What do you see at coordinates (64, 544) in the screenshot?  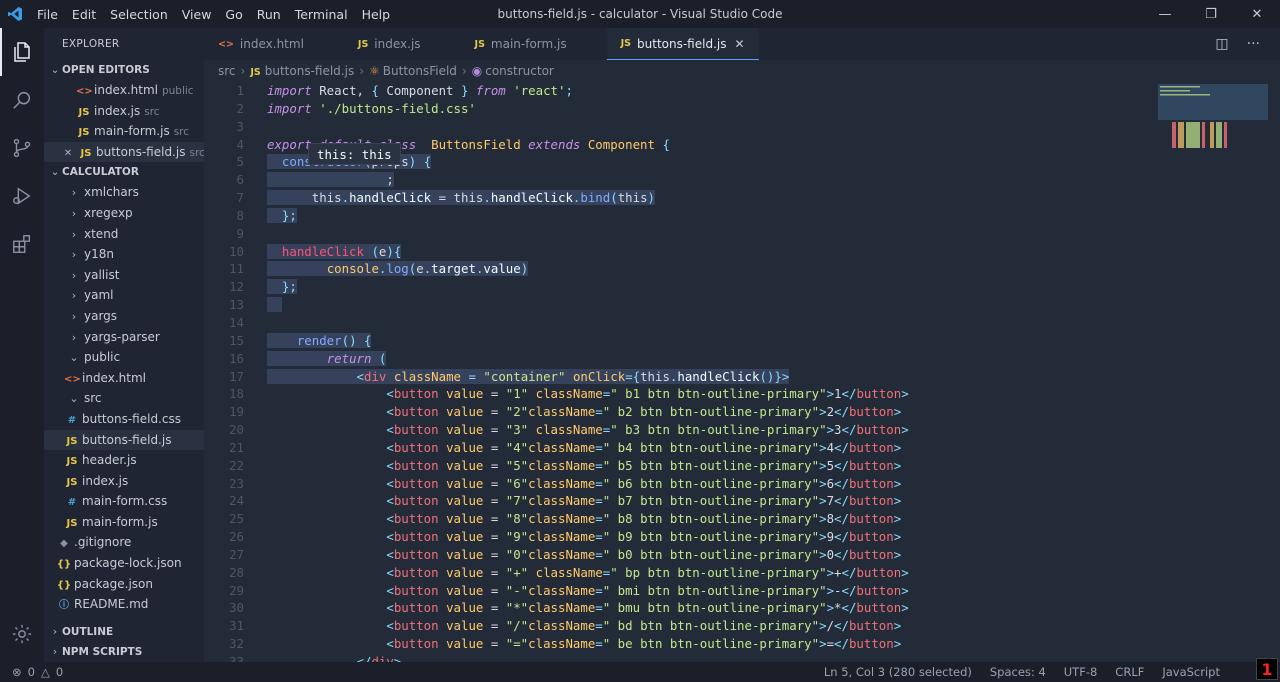 I see `dim-file-icon: ◆` at bounding box center [64, 544].